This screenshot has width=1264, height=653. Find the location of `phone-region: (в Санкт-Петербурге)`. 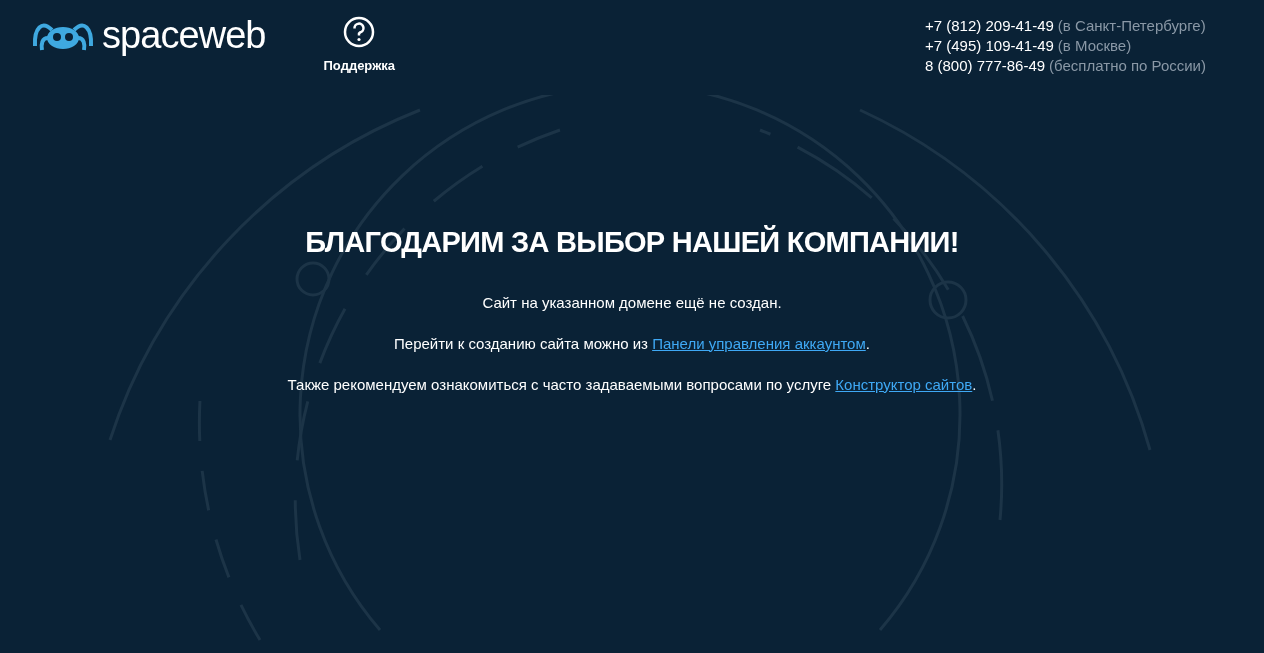

phone-region: (в Санкт-Петербурге) is located at coordinates (1131, 26).